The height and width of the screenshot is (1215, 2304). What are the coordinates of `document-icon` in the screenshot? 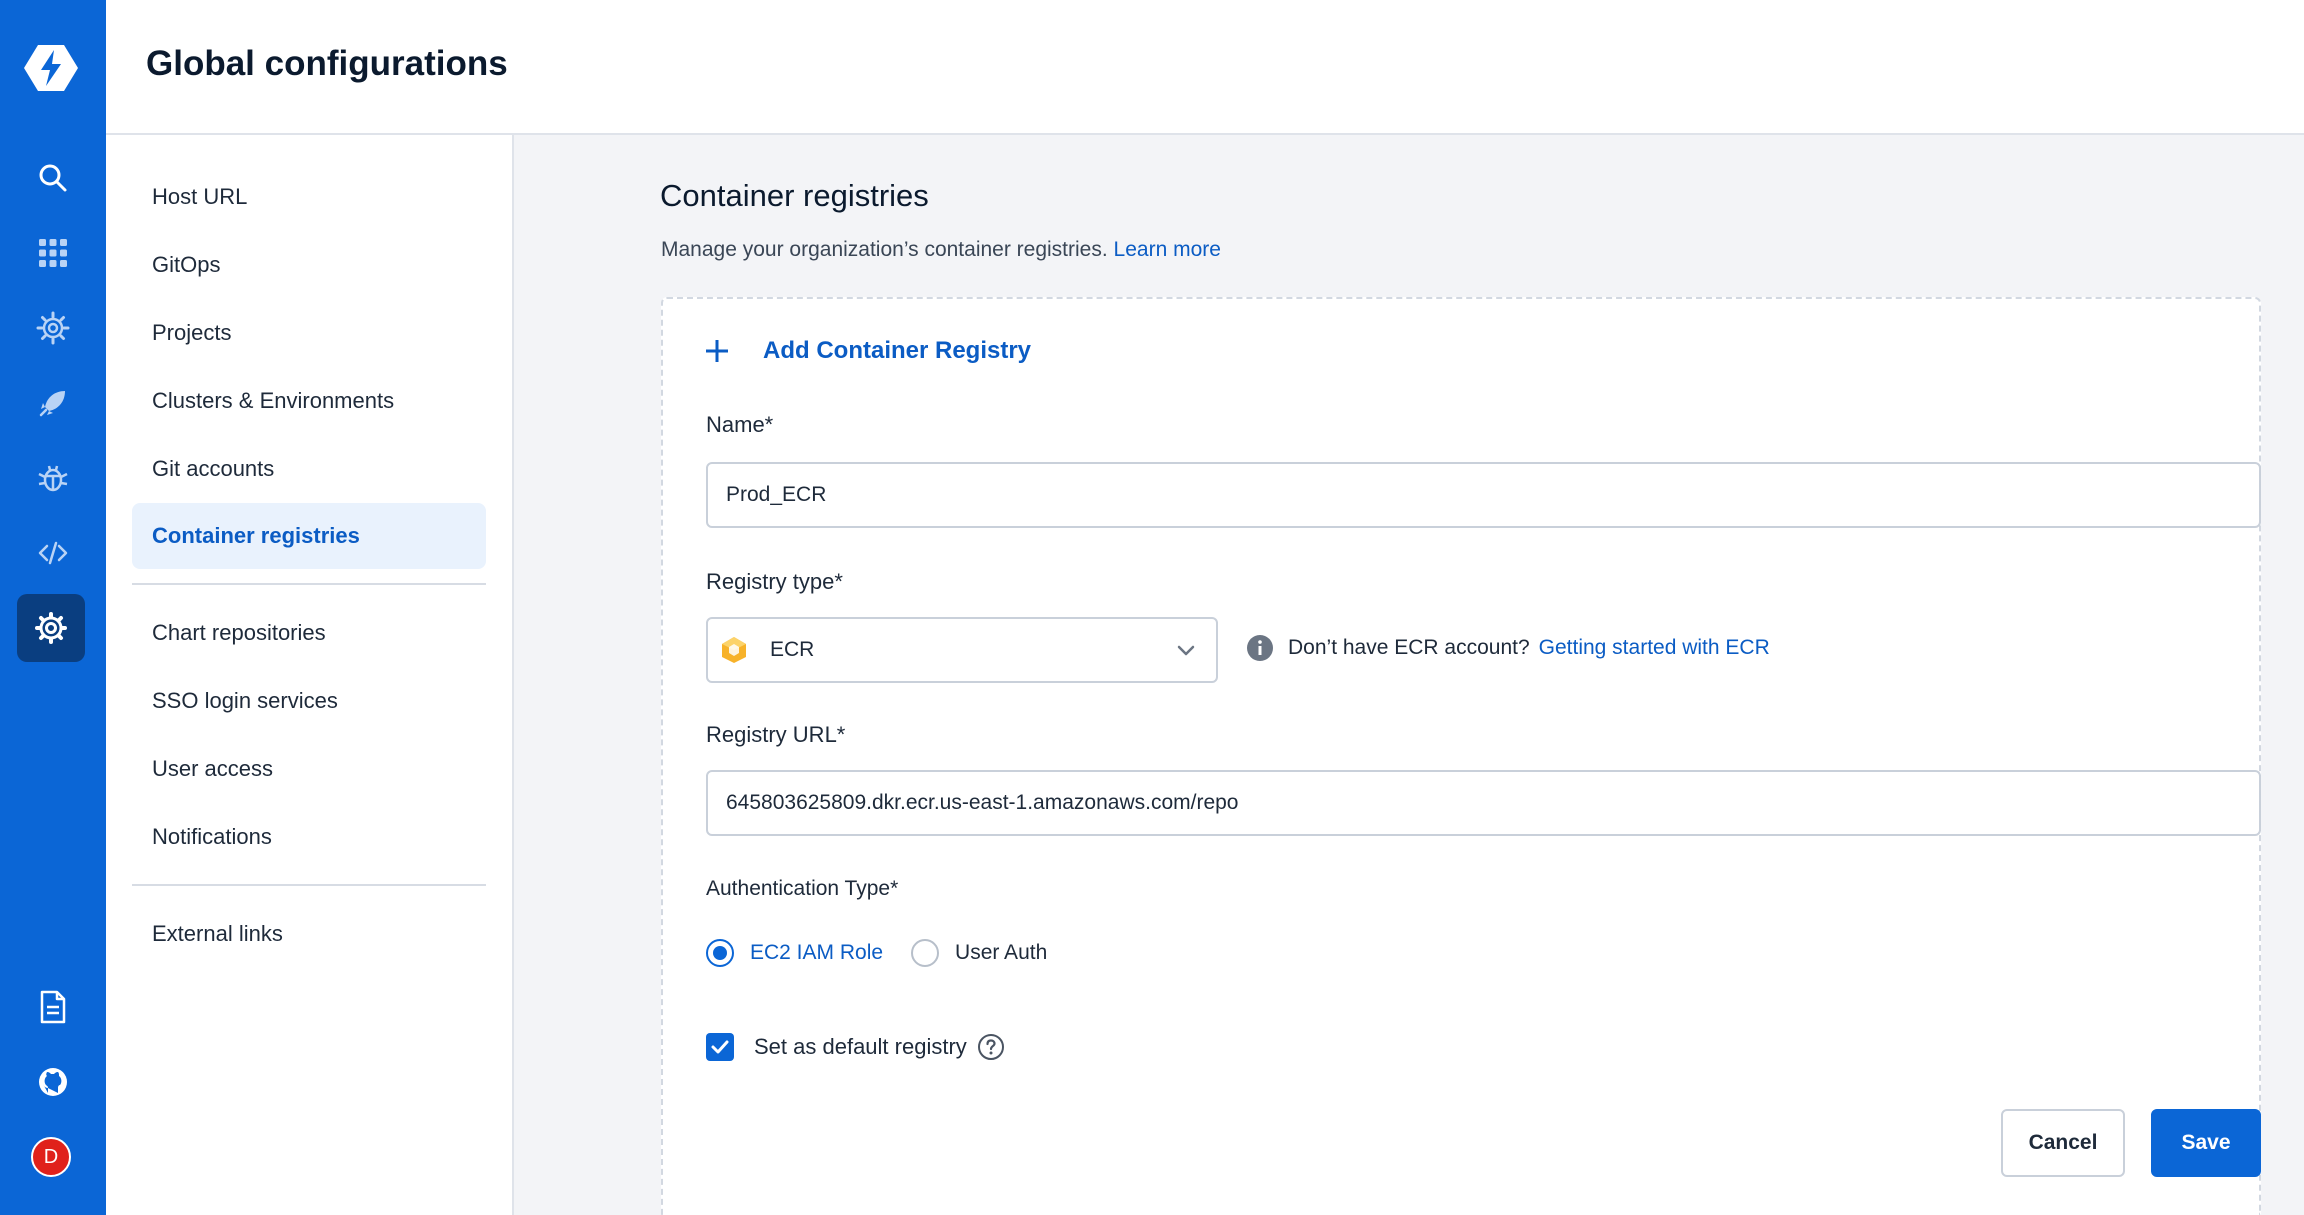 It's located at (53, 1007).